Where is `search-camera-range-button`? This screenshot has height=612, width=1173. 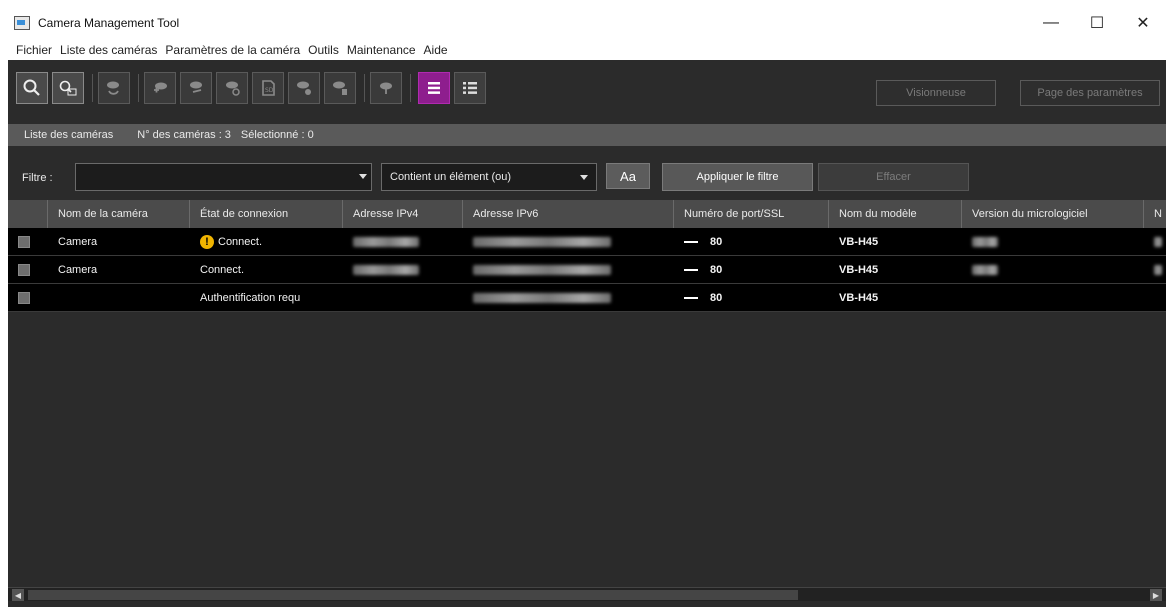 search-camera-range-button is located at coordinates (68, 88).